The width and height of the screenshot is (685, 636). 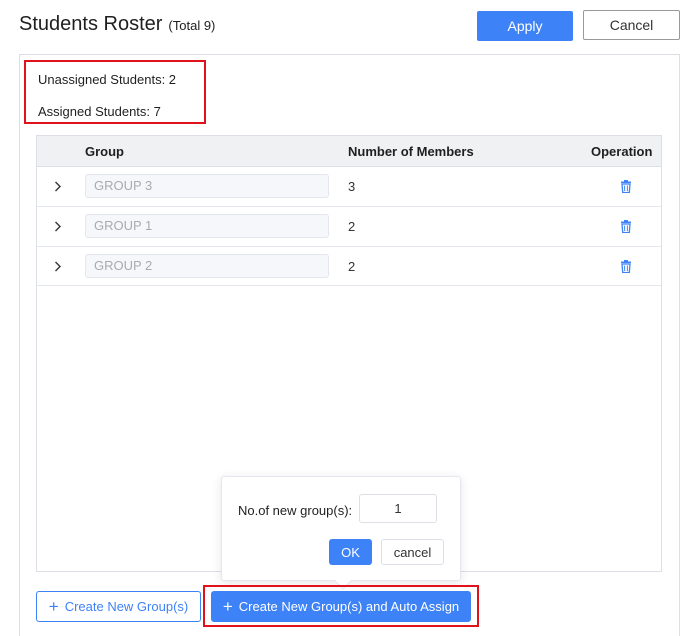 I want to click on ok-button: OK, so click(x=350, y=552).